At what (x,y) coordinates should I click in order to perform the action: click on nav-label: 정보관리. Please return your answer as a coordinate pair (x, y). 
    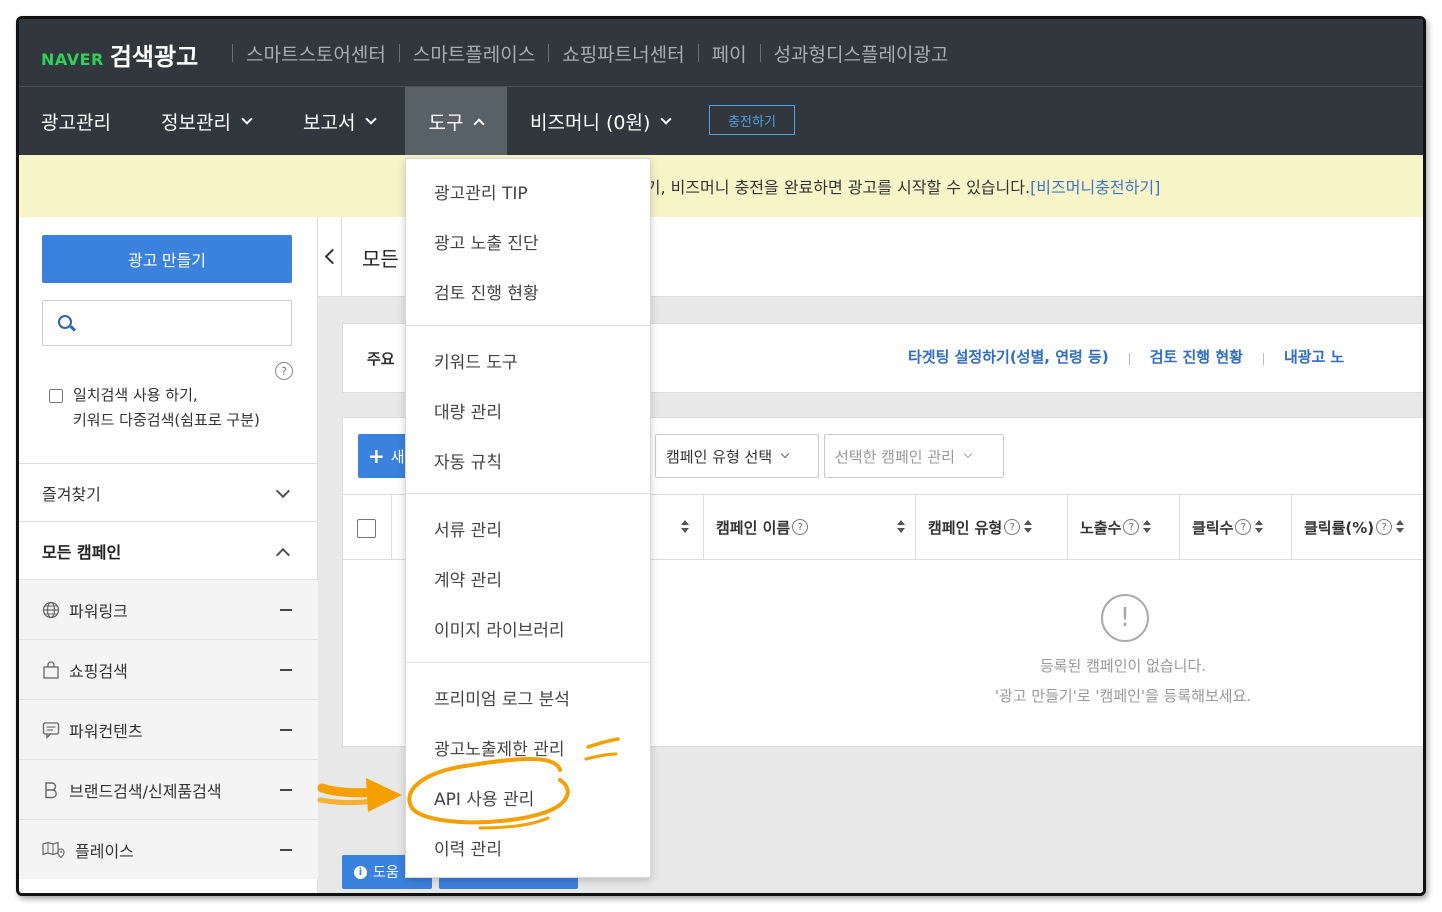
    Looking at the image, I should click on (196, 122).